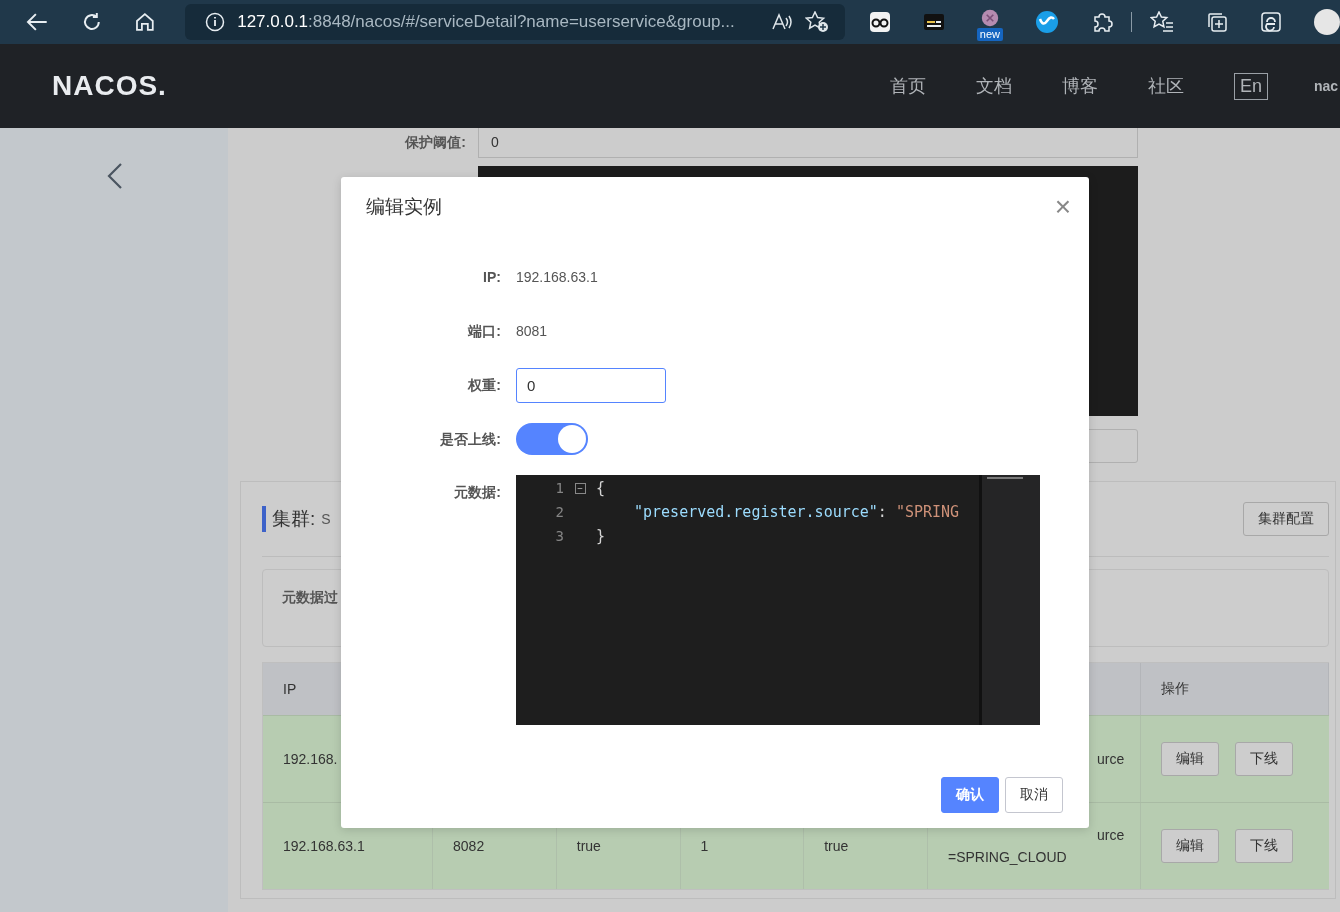  What do you see at coordinates (326, 519) in the screenshot?
I see `cluster-name: S` at bounding box center [326, 519].